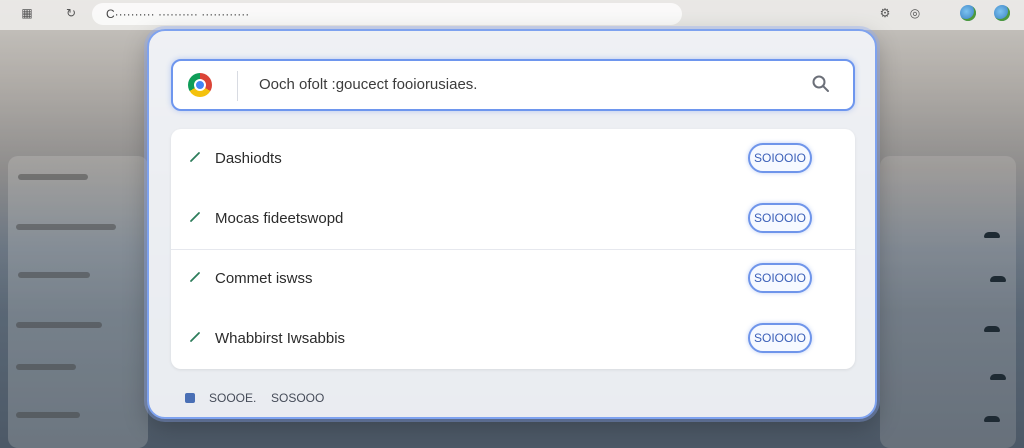 The width and height of the screenshot is (1024, 448). Describe the element at coordinates (264, 278) in the screenshot. I see `item-label: Commet iswss` at that location.